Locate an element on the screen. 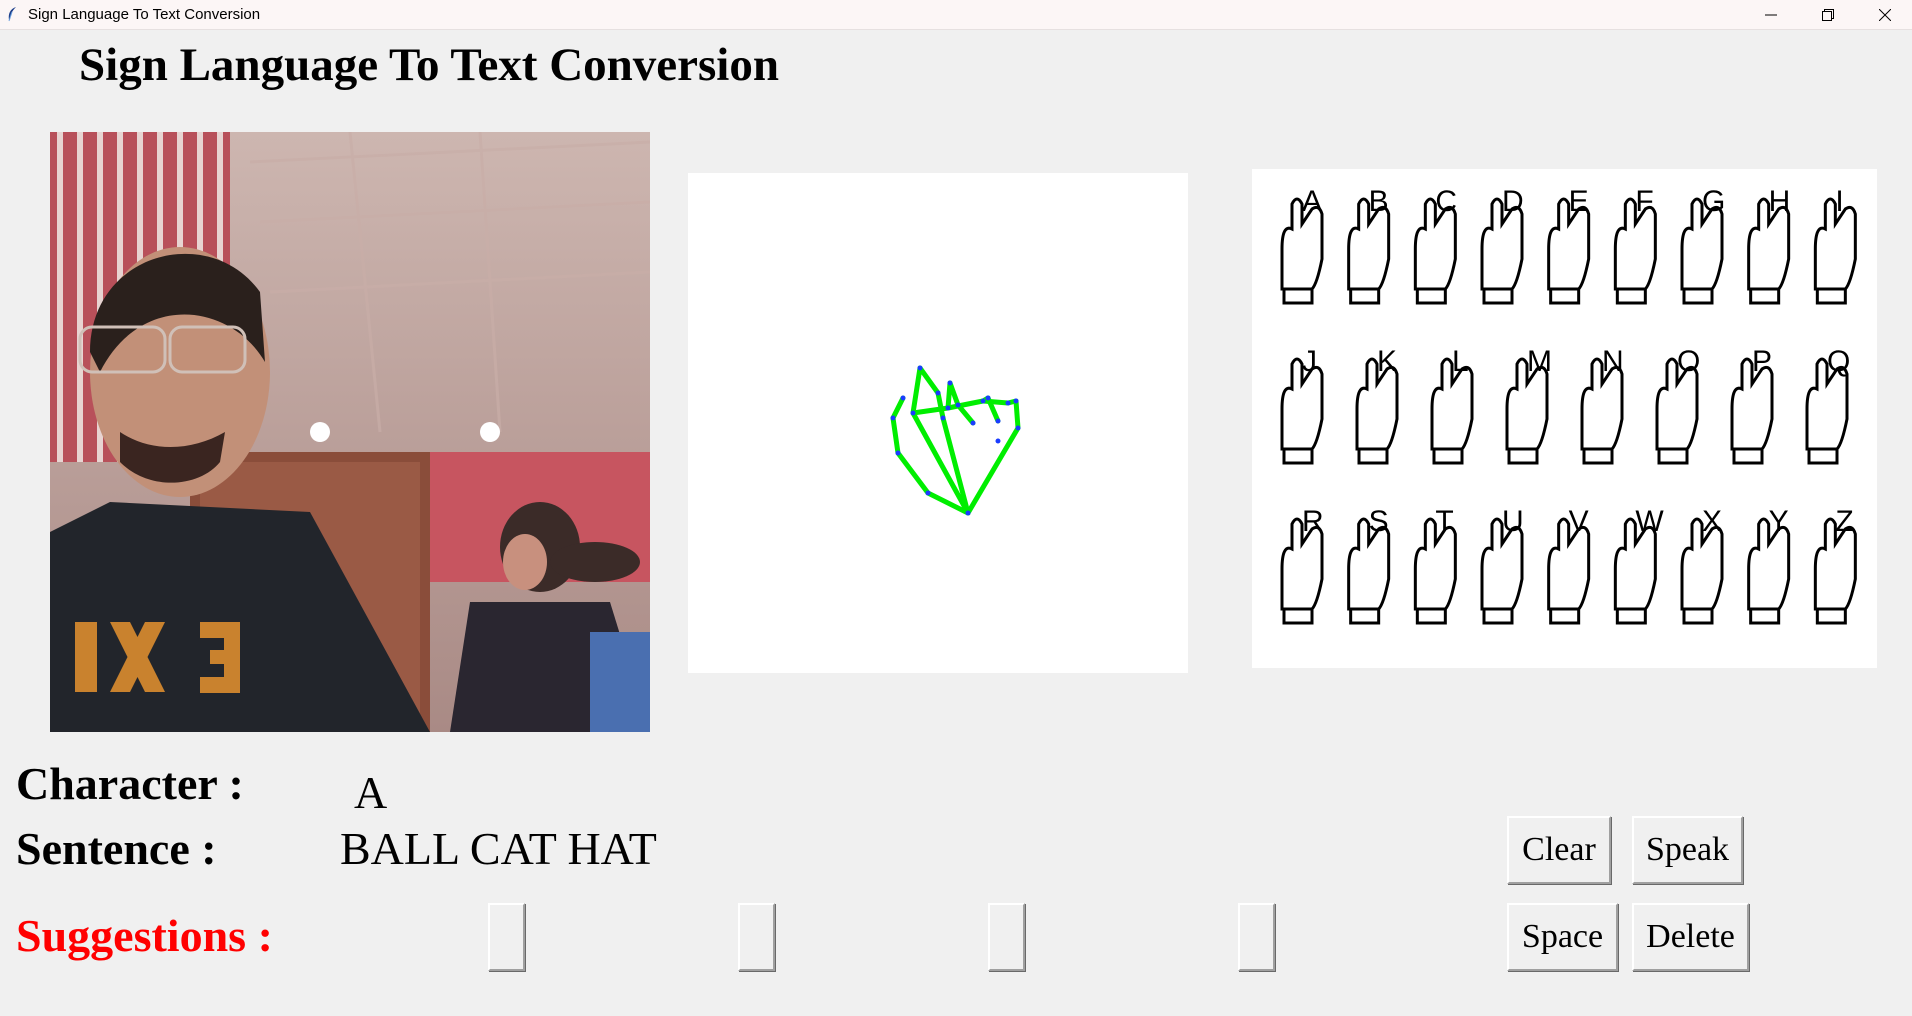 This screenshot has height=1016, width=1912. space-button: Space is located at coordinates (1562, 937).